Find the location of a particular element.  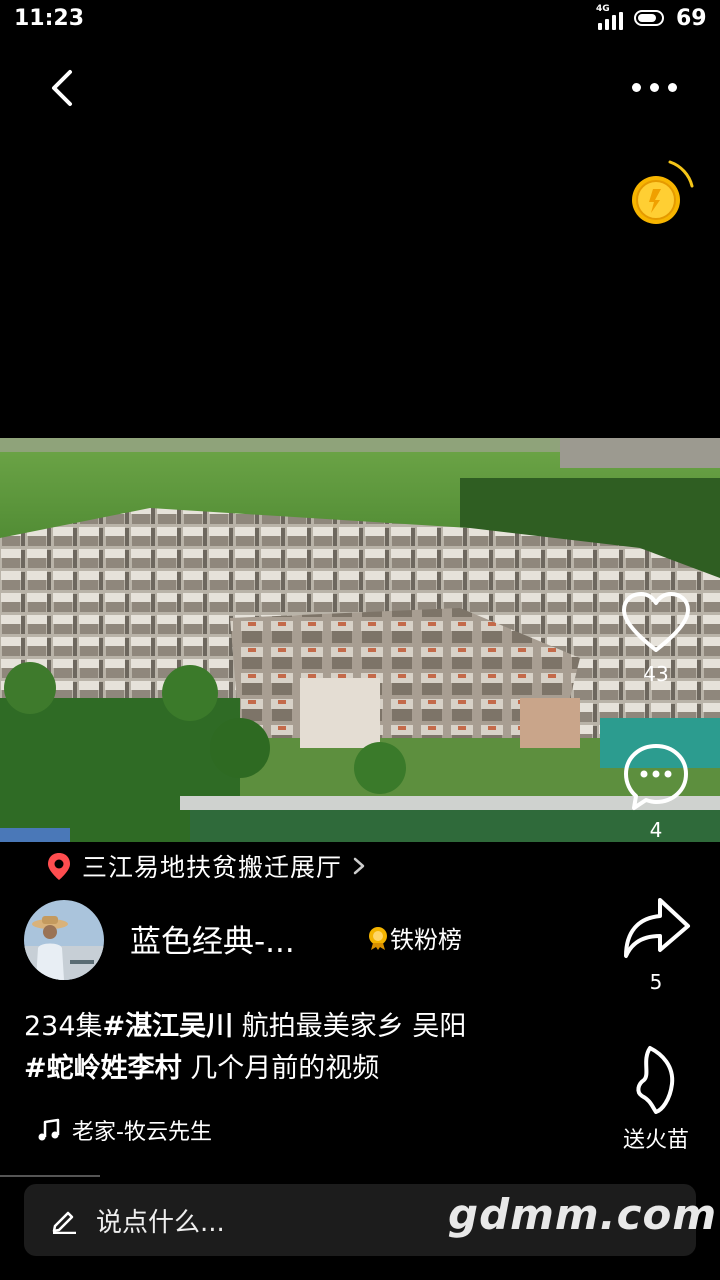

music-tag: 老家-牧云先生 is located at coordinates (124, 1130).